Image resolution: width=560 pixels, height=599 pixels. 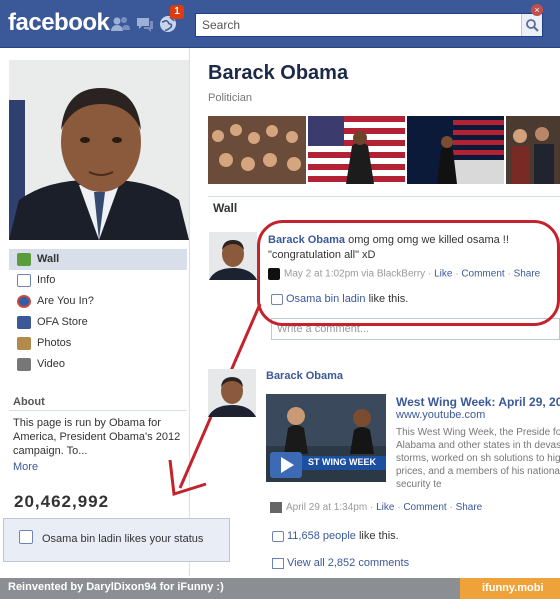 What do you see at coordinates (24, 280) in the screenshot?
I see `info-icon` at bounding box center [24, 280].